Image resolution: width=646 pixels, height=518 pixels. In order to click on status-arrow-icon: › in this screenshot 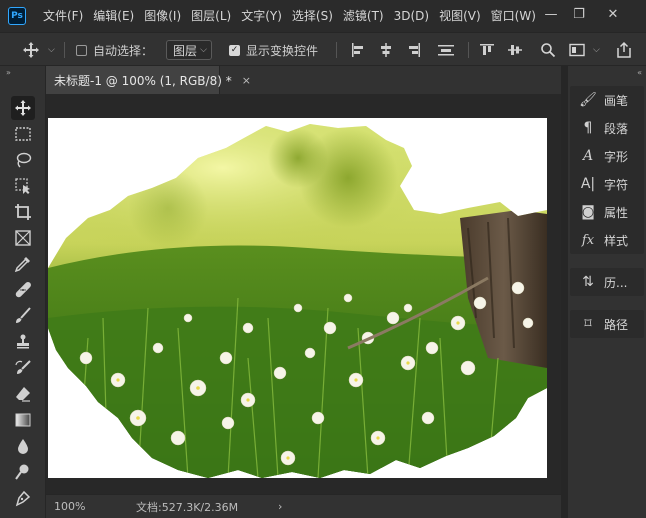, I will do `click(280, 506)`.